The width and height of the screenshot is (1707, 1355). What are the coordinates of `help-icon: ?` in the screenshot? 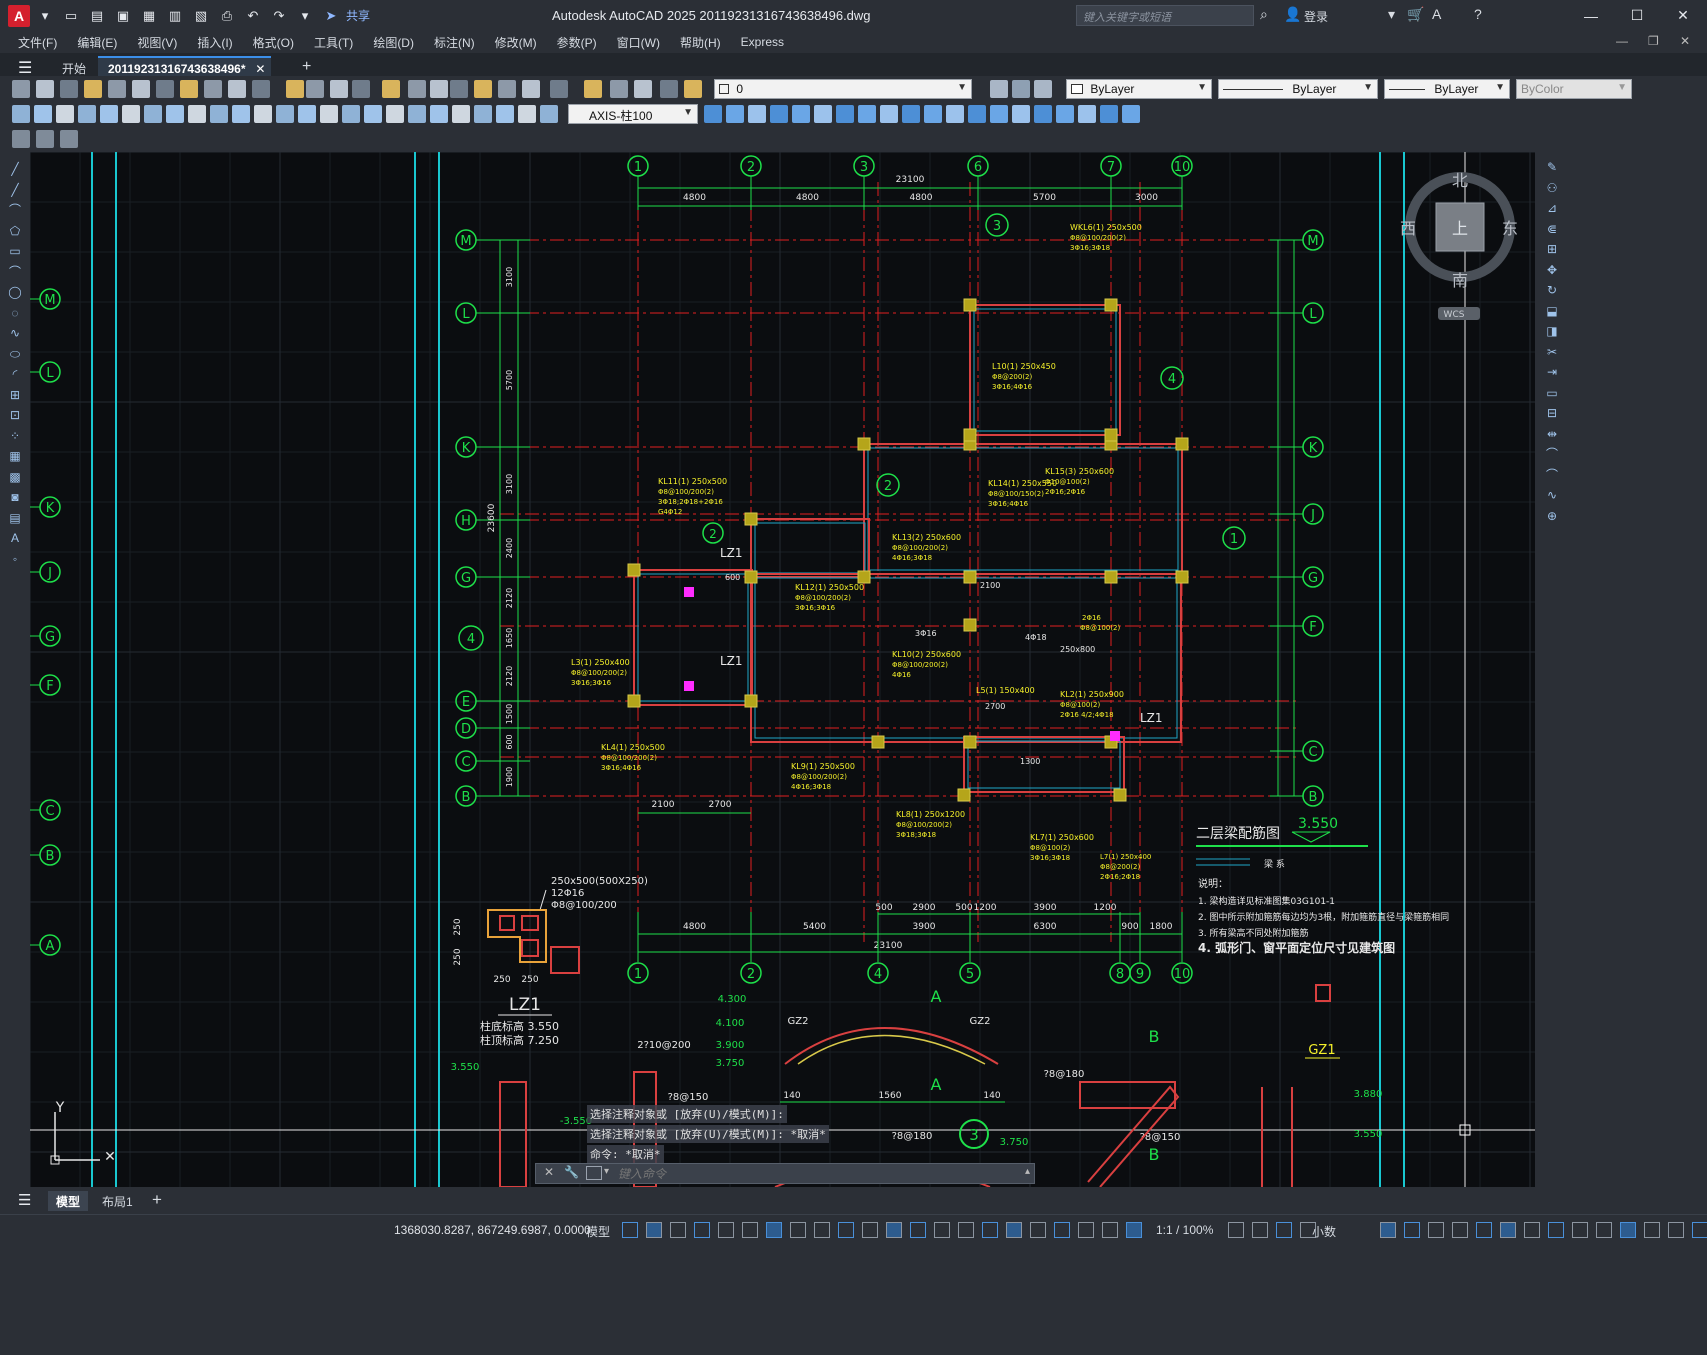 It's located at (1478, 14).